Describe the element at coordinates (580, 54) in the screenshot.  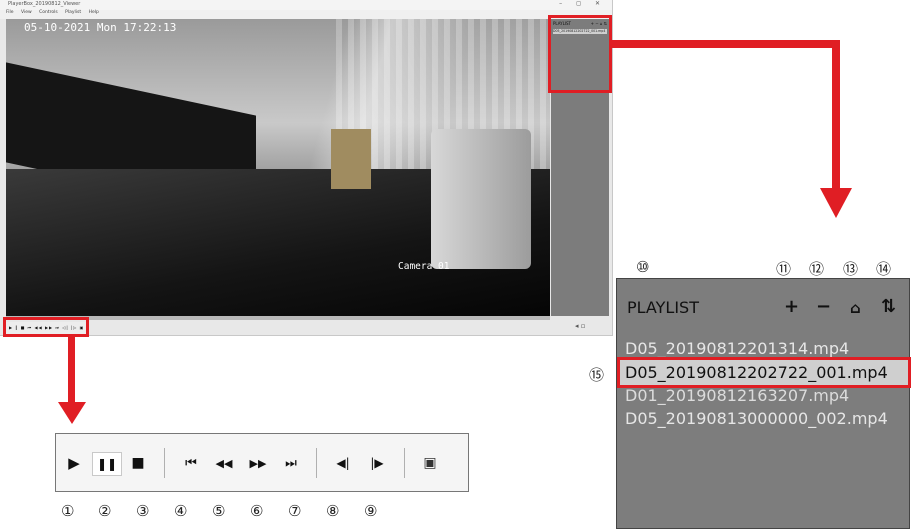
I see `playlist-highlight-box` at that location.